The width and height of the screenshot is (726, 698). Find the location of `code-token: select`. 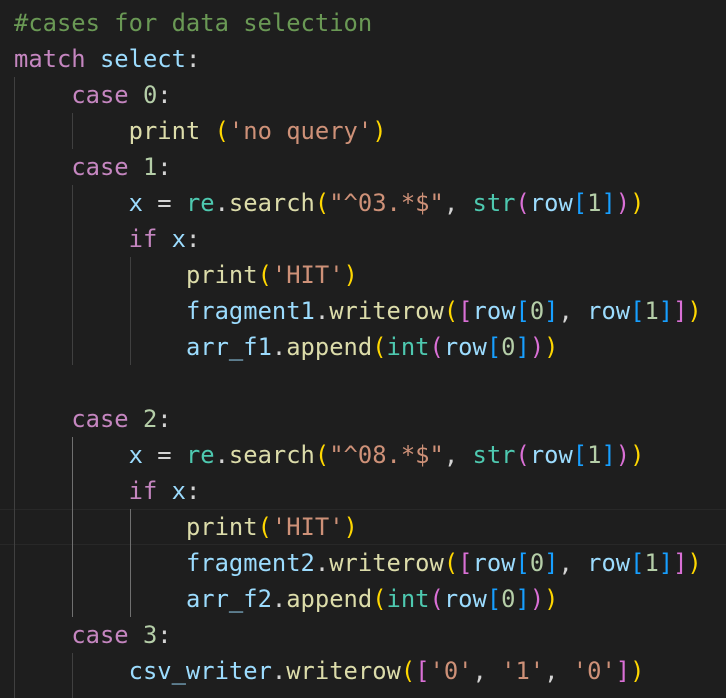

code-token: select is located at coordinates (142, 59).